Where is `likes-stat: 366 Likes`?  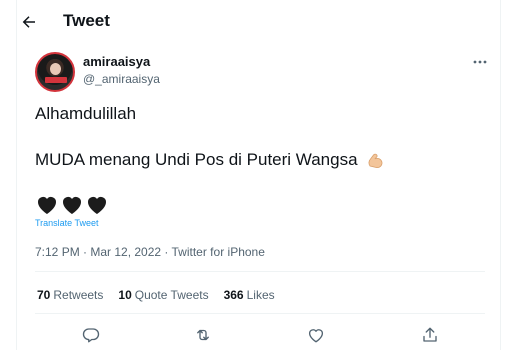
likes-stat: 366 Likes is located at coordinates (249, 295).